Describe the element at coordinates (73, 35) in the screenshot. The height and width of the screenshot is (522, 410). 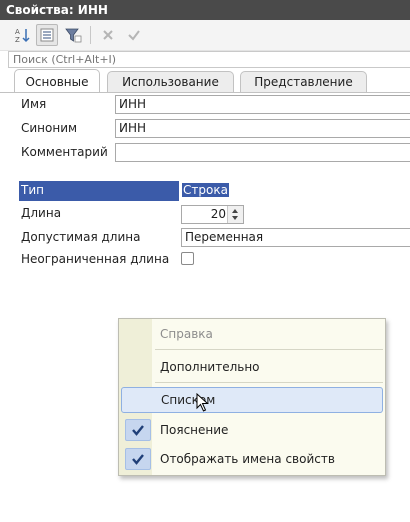
I see `filter-icon` at that location.